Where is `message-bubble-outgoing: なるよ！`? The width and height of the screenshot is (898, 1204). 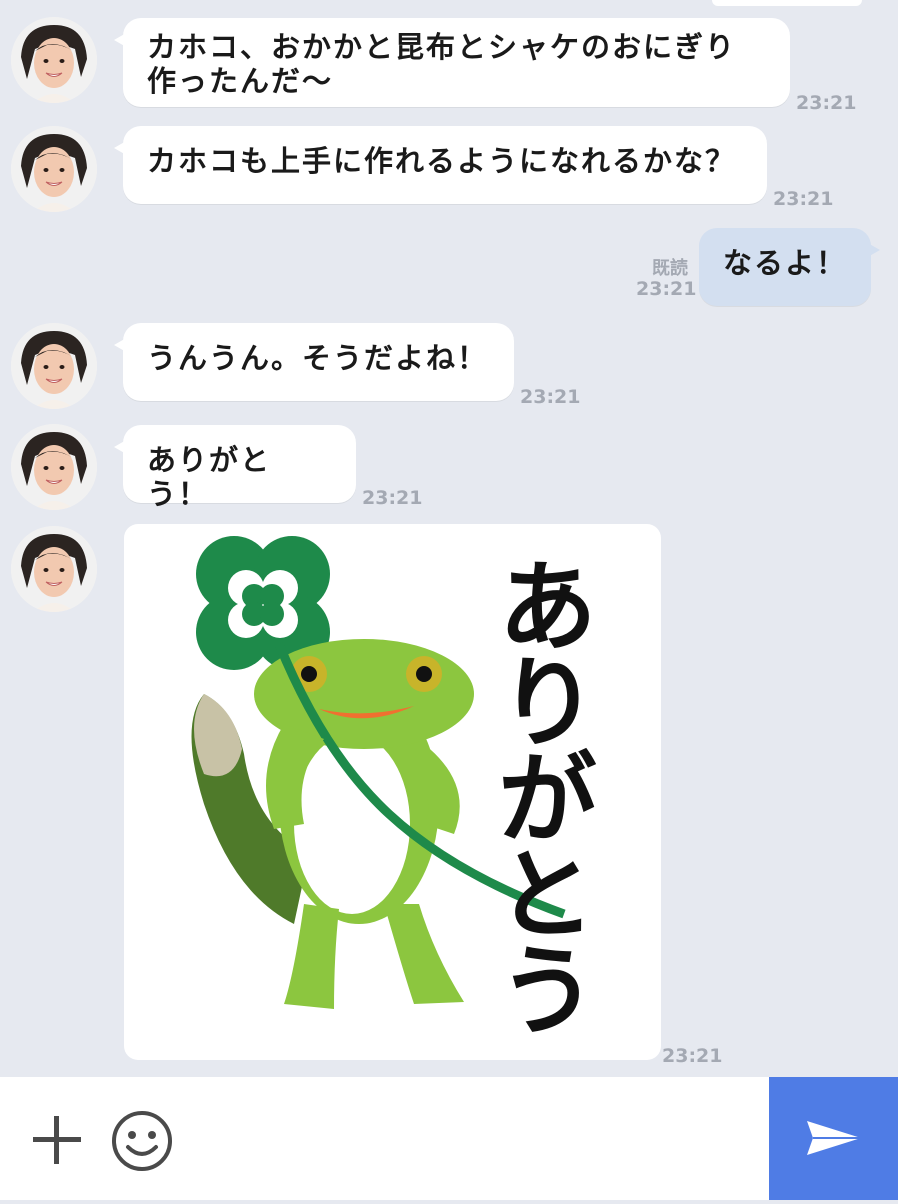
message-bubble-outgoing: なるよ！ is located at coordinates (789, 267).